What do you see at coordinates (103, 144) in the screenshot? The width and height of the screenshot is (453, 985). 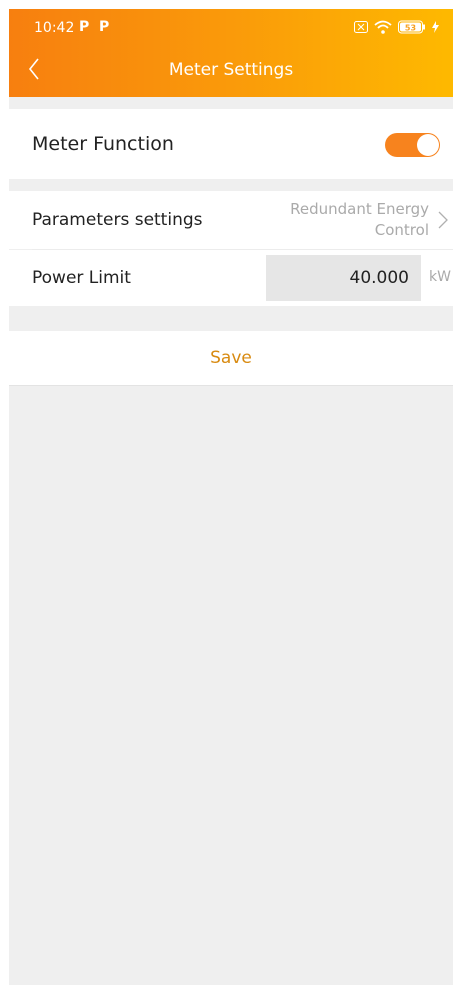 I see `meter-function-label: Meter Function` at bounding box center [103, 144].